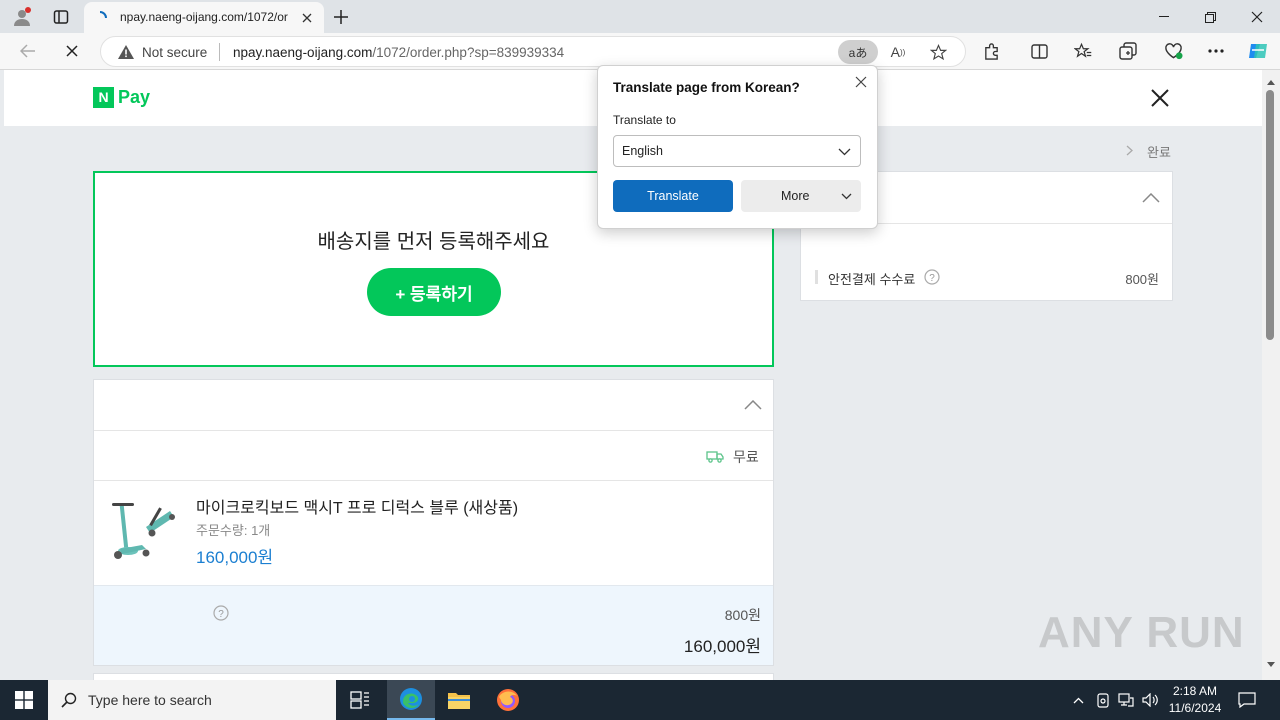 The height and width of the screenshot is (720, 1280). I want to click on summary-fee: 800원, so click(742, 615).